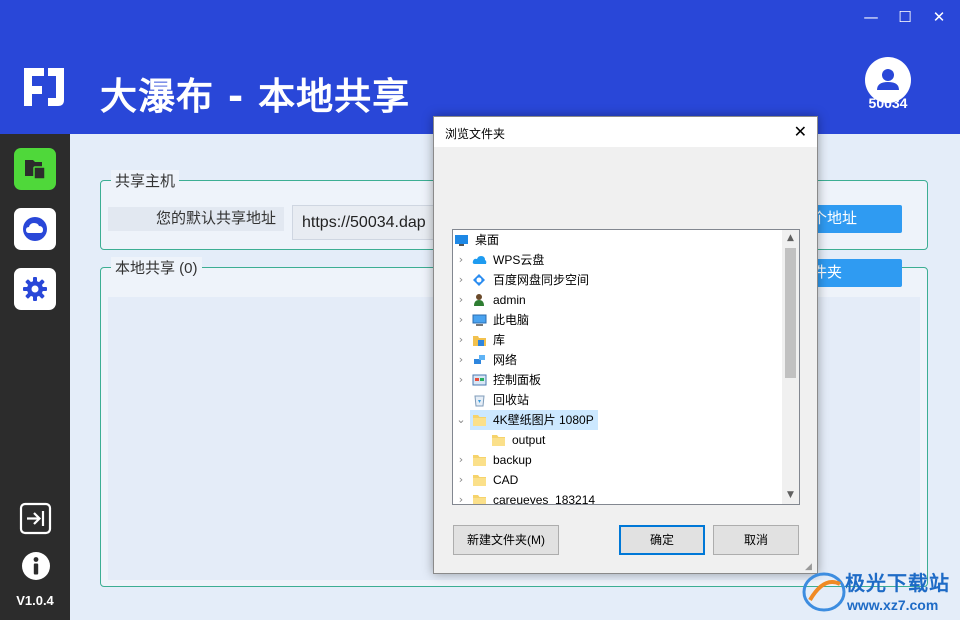 The image size is (960, 620). What do you see at coordinates (618, 400) in the screenshot?
I see `tree-item: 回收站` at bounding box center [618, 400].